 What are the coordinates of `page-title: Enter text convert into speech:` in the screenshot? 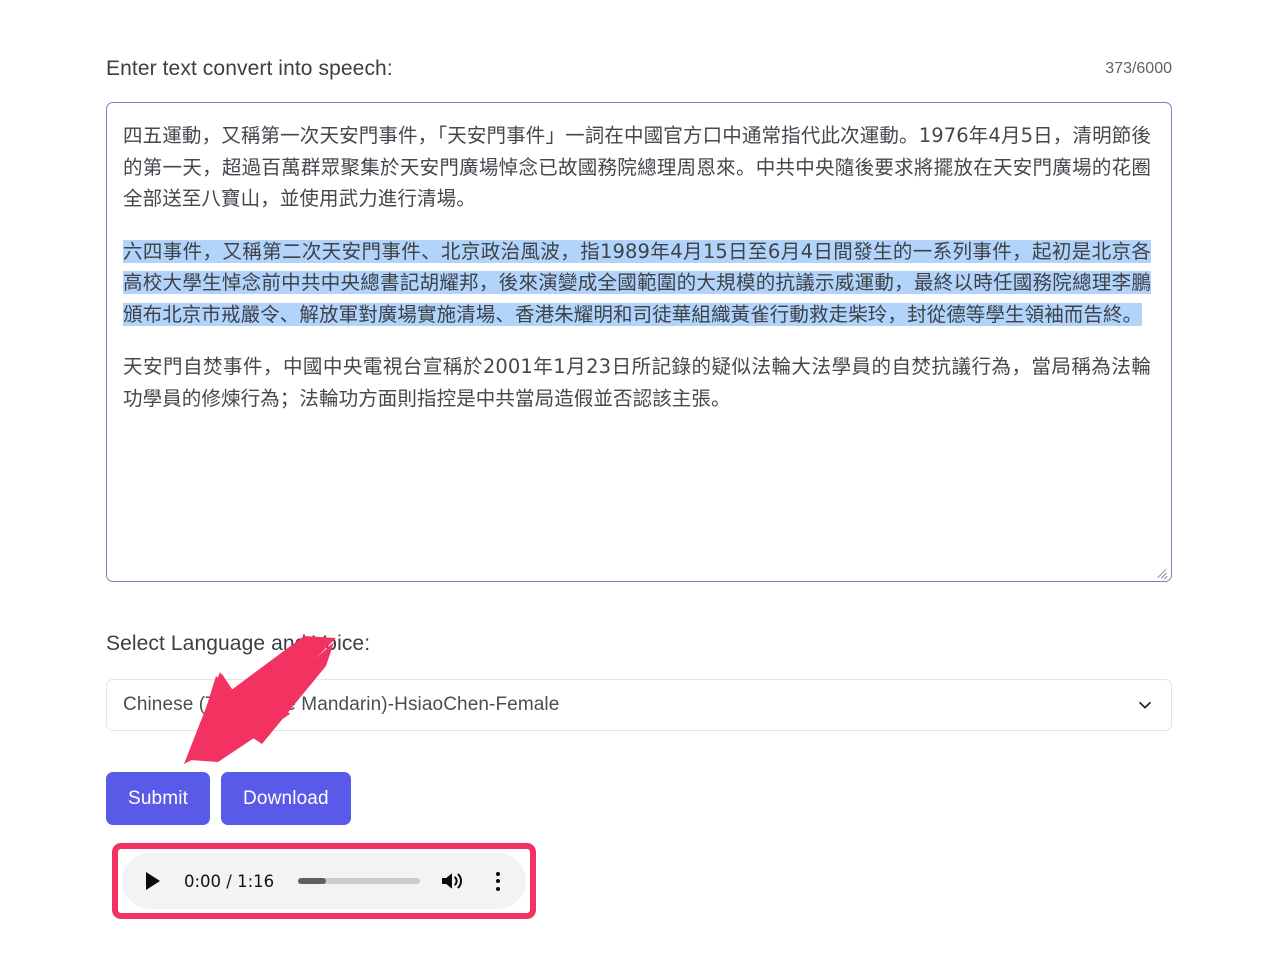 It's located at (249, 68).